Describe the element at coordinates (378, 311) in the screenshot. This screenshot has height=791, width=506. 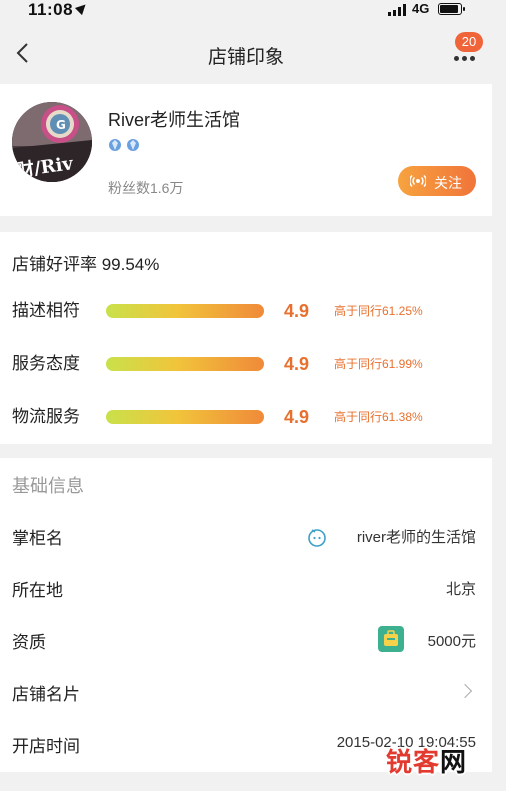
I see `rating-compare: 高于同行61.25%` at that location.